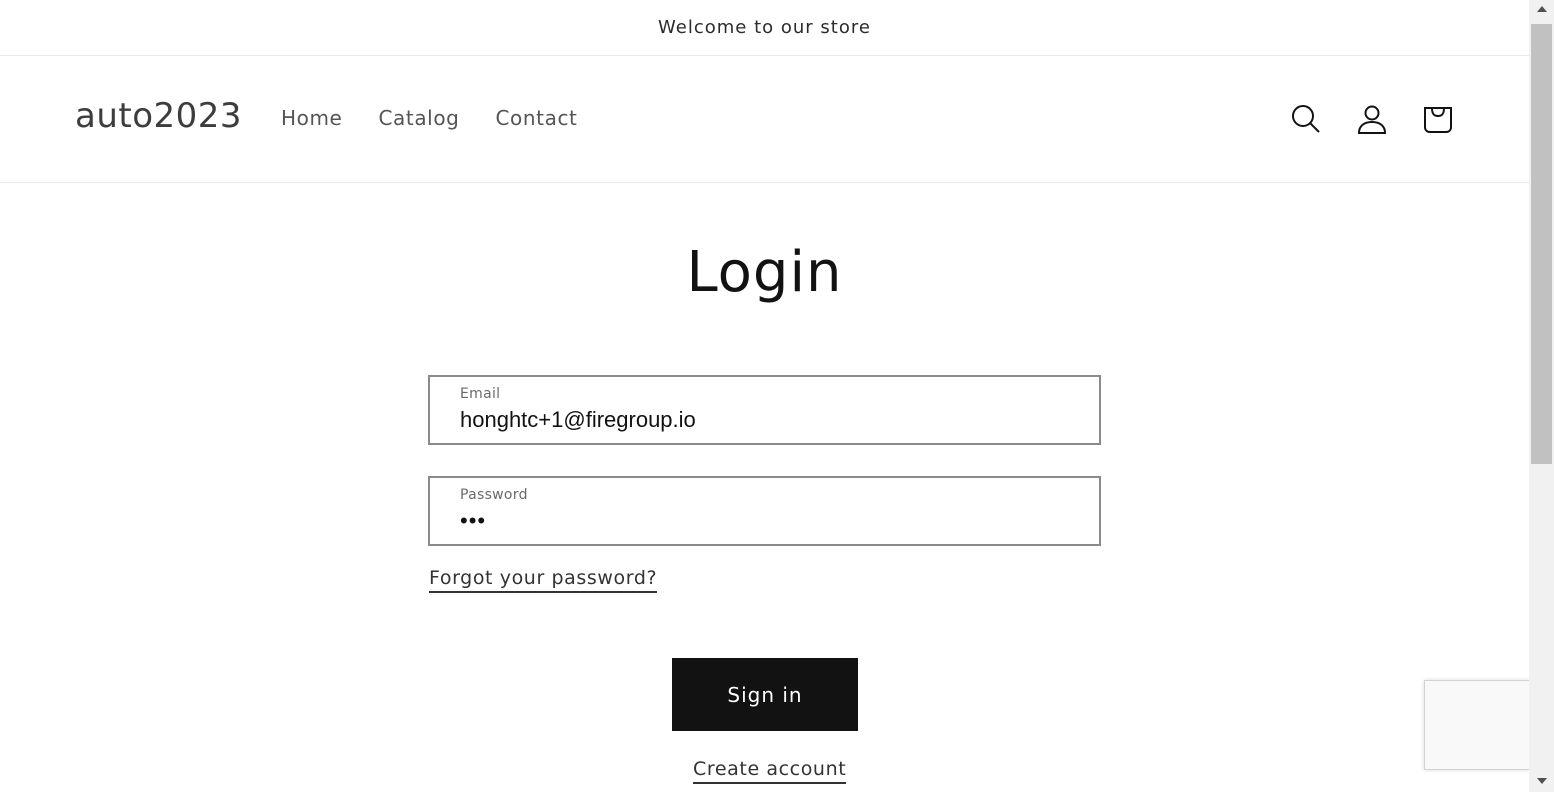  What do you see at coordinates (158, 116) in the screenshot?
I see `store-logo: auto2023` at bounding box center [158, 116].